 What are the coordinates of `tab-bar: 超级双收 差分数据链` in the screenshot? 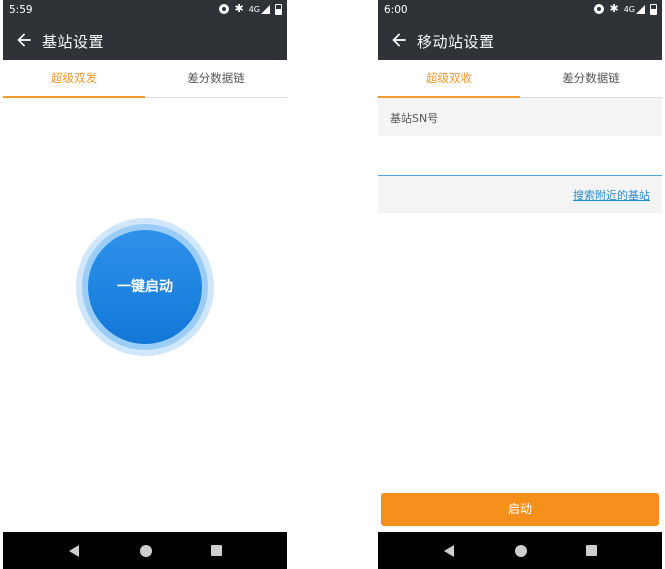 It's located at (520, 79).